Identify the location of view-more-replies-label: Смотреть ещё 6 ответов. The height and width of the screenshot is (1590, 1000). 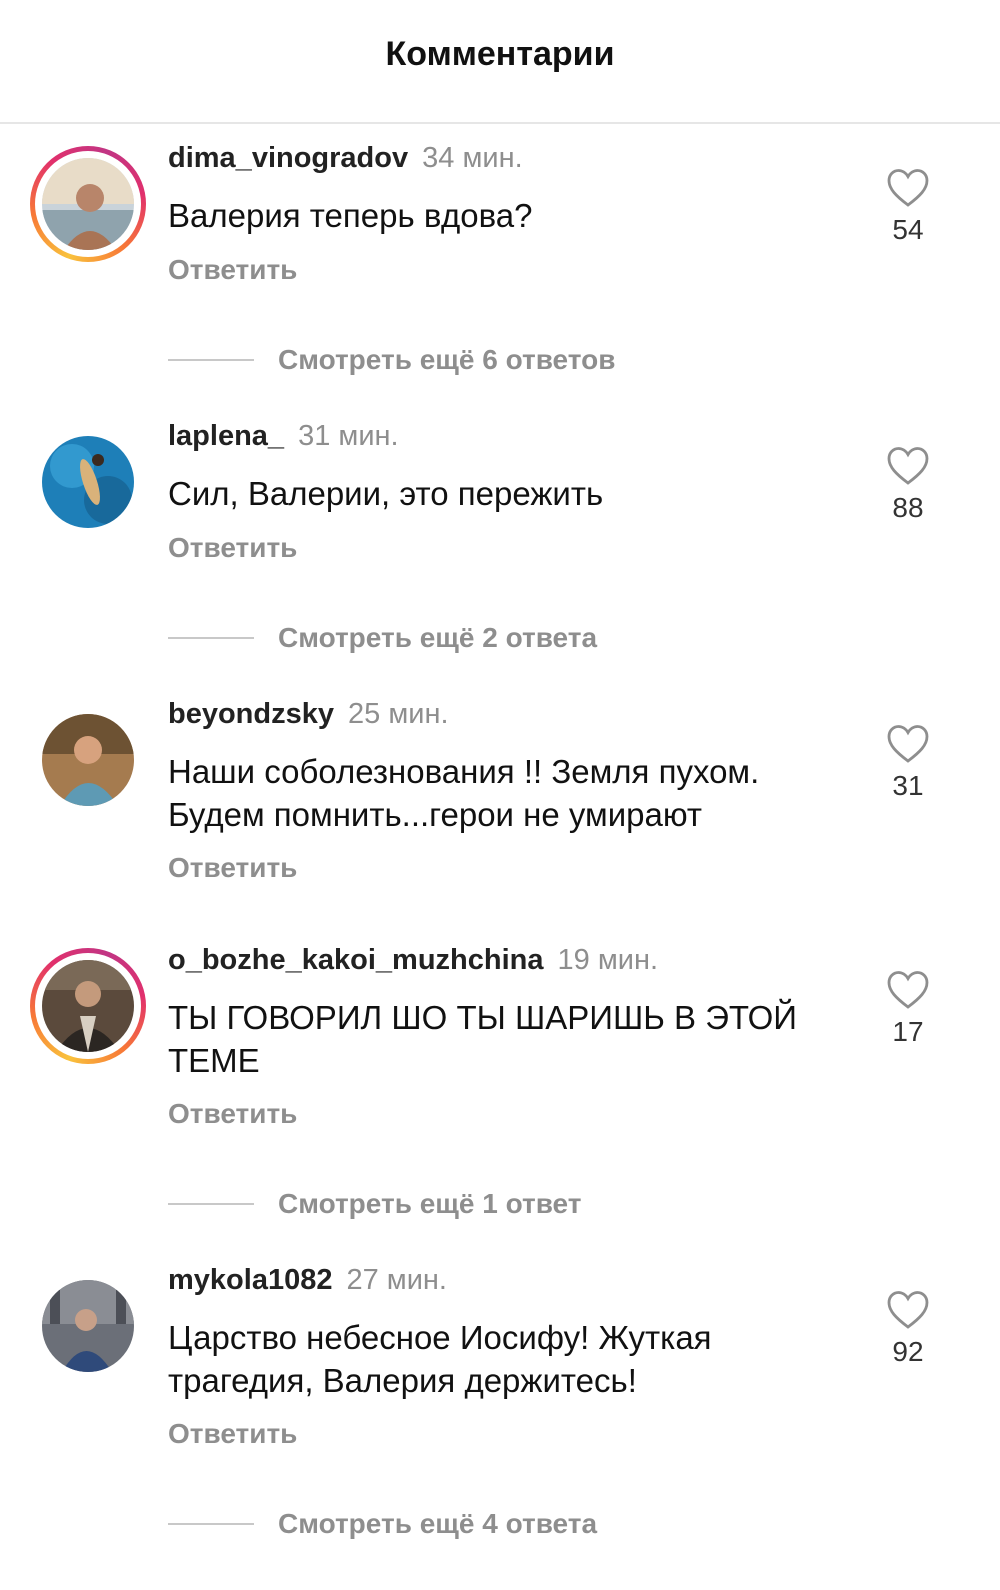
(447, 359).